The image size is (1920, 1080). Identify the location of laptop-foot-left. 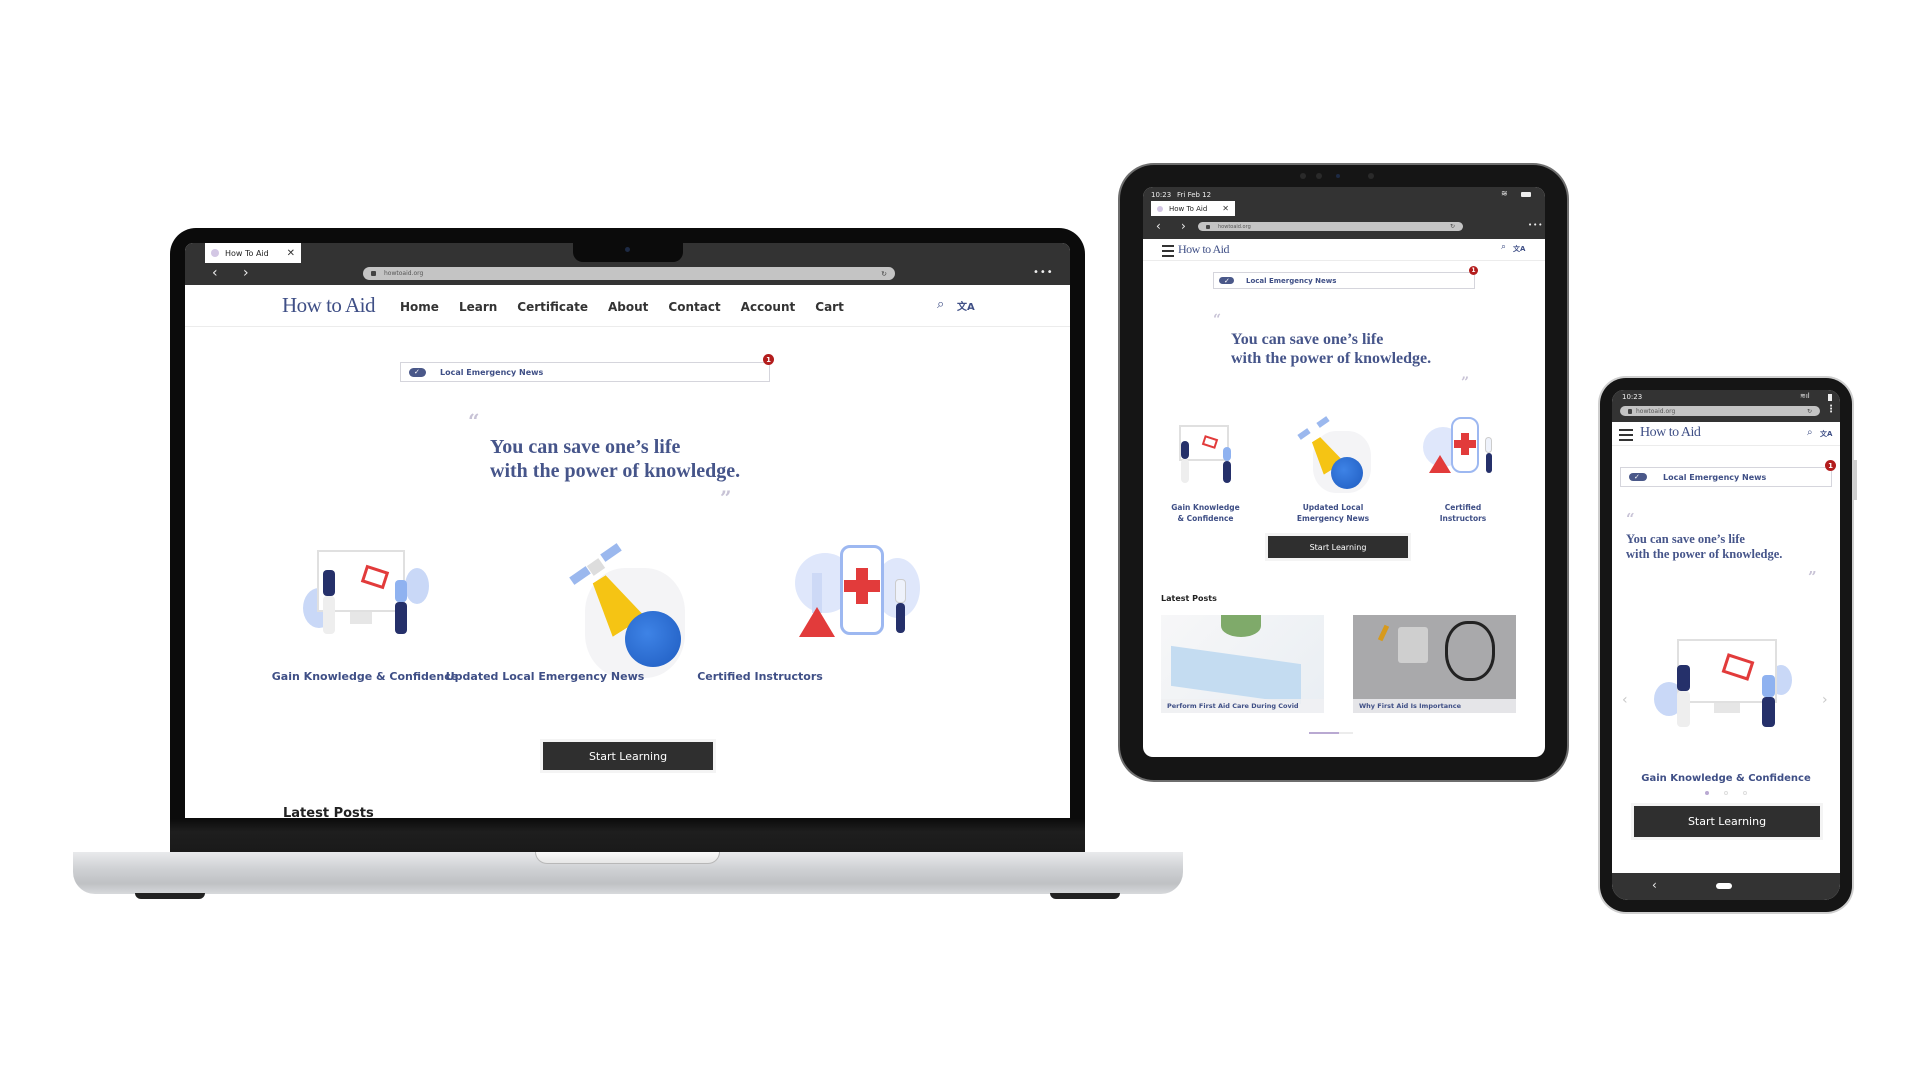
(170, 896).